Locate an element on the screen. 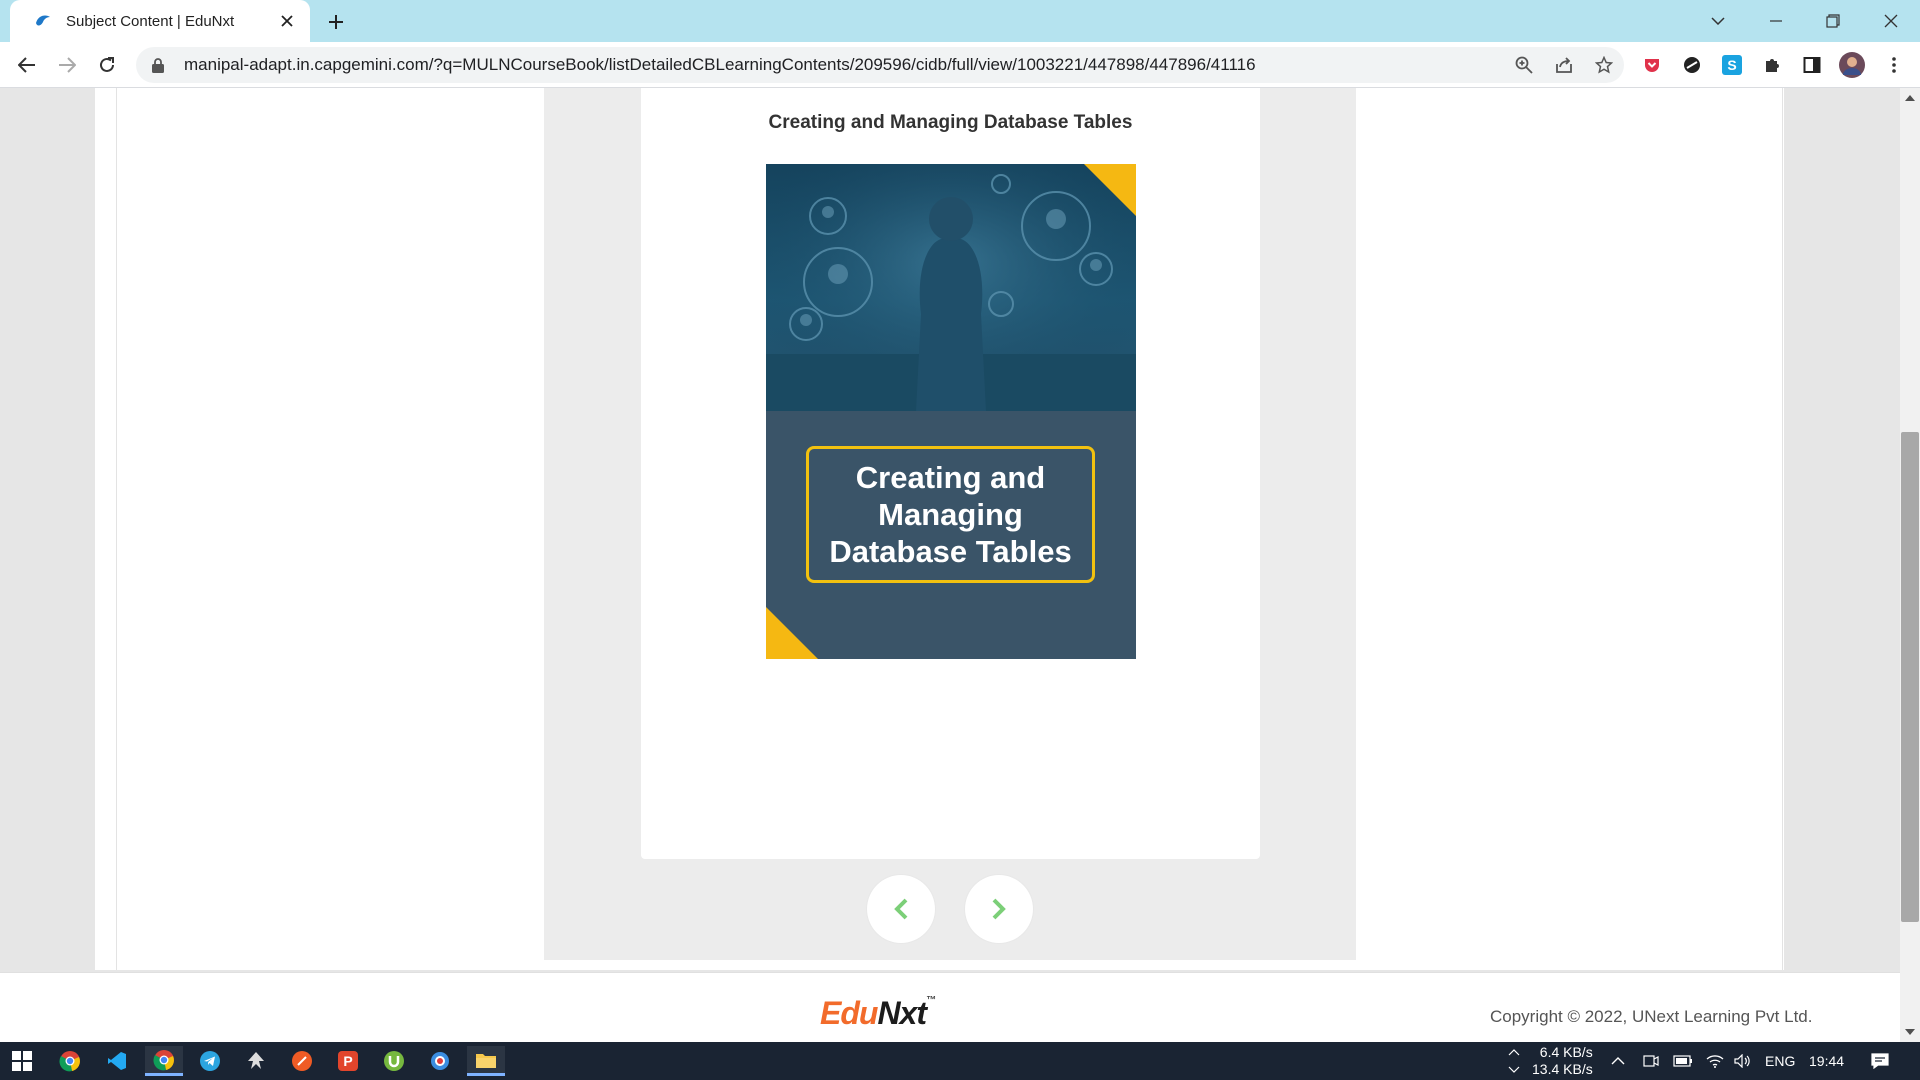 Image resolution: width=1920 pixels, height=1080 pixels. telegram-taskbar-icon is located at coordinates (210, 1061).